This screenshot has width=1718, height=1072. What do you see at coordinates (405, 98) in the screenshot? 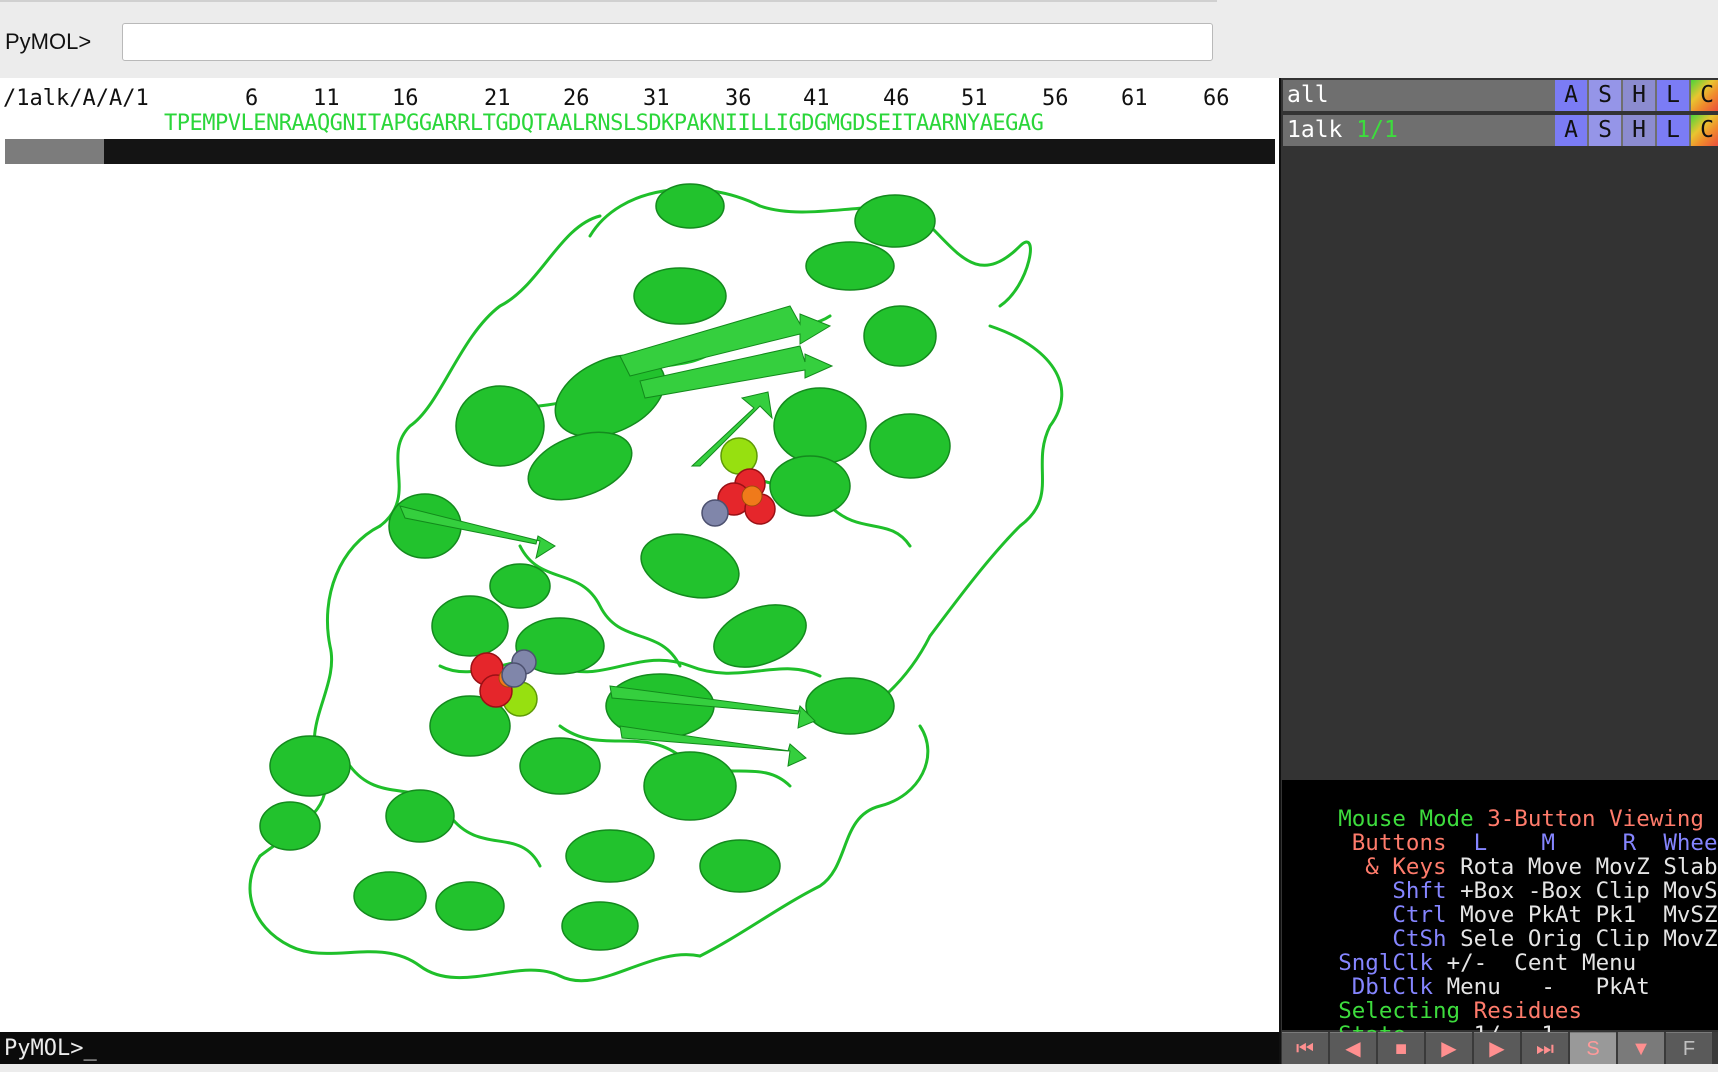
I see `residue-number: 16` at bounding box center [405, 98].